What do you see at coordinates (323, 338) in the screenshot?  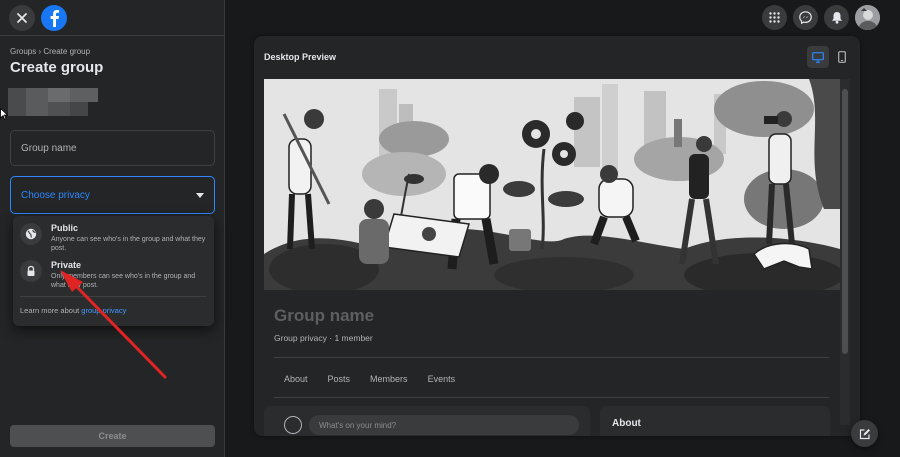 I see `preview-group-meta: Group privacy · 1 member` at bounding box center [323, 338].